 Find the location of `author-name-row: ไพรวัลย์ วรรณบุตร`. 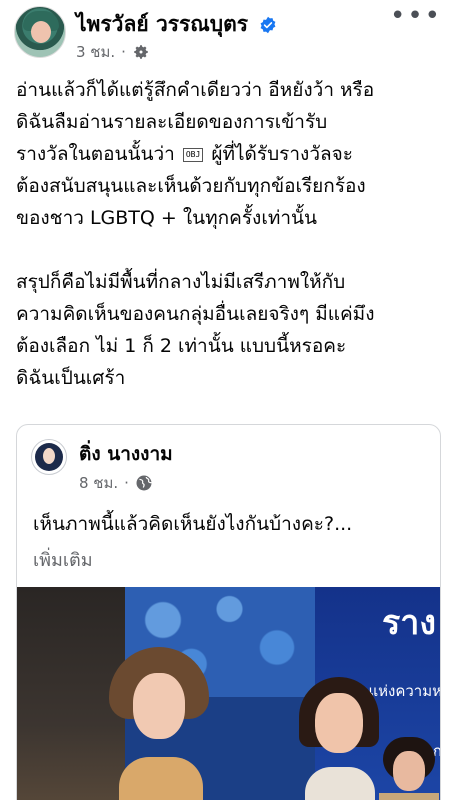

author-name-row: ไพรวัลย์ วรรณบุตร is located at coordinates (176, 24).